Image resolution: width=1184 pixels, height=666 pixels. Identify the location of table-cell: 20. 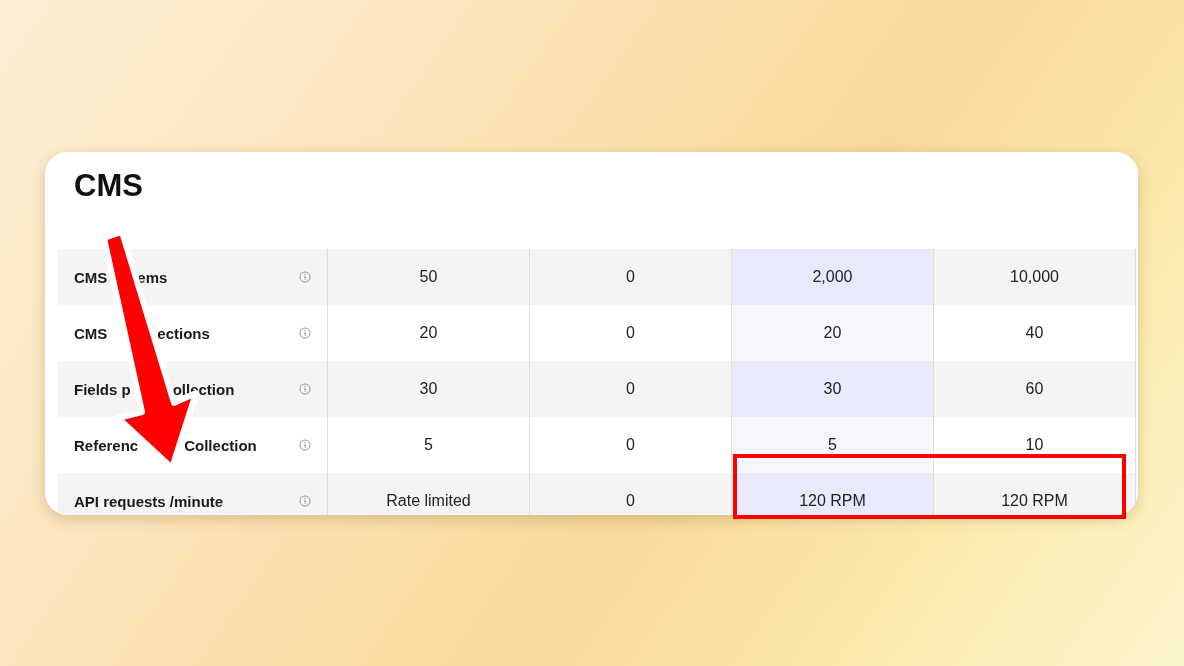
(833, 333).